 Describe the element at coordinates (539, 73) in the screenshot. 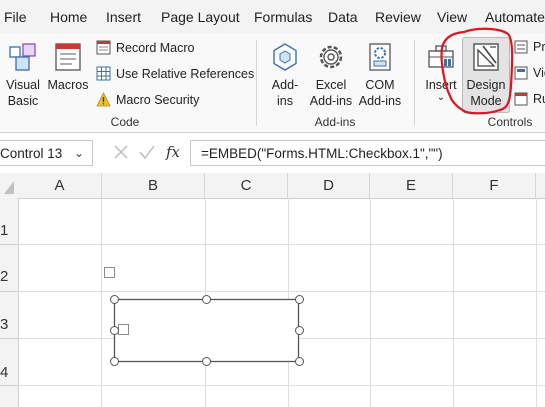

I see `view-code-label: Vie` at that location.